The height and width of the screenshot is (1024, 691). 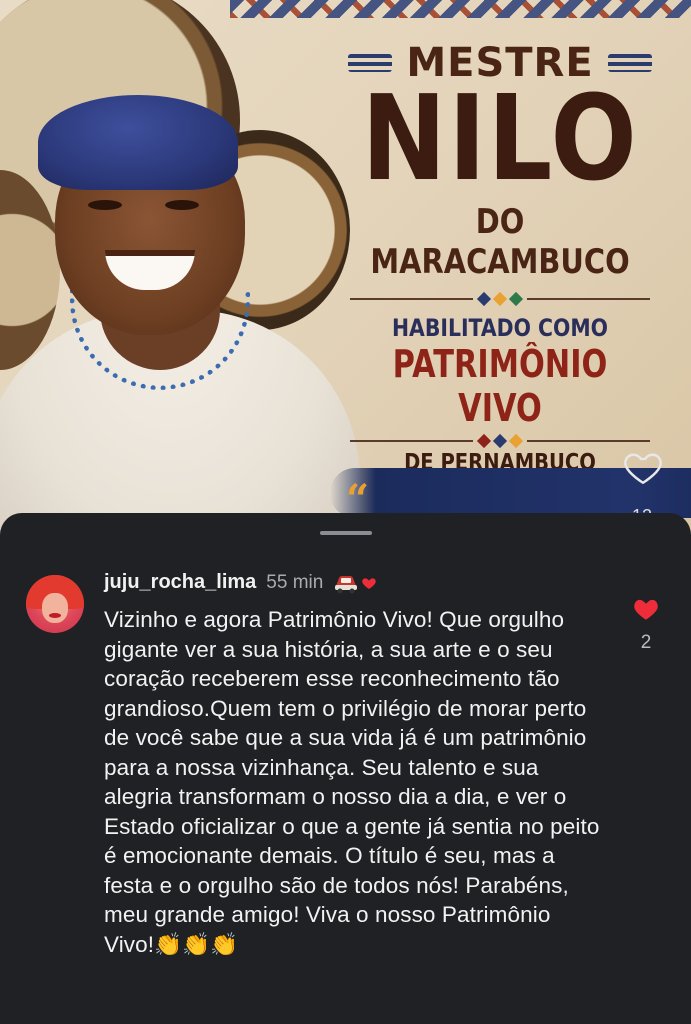 I want to click on headline-name: NILO, so click(x=500, y=138).